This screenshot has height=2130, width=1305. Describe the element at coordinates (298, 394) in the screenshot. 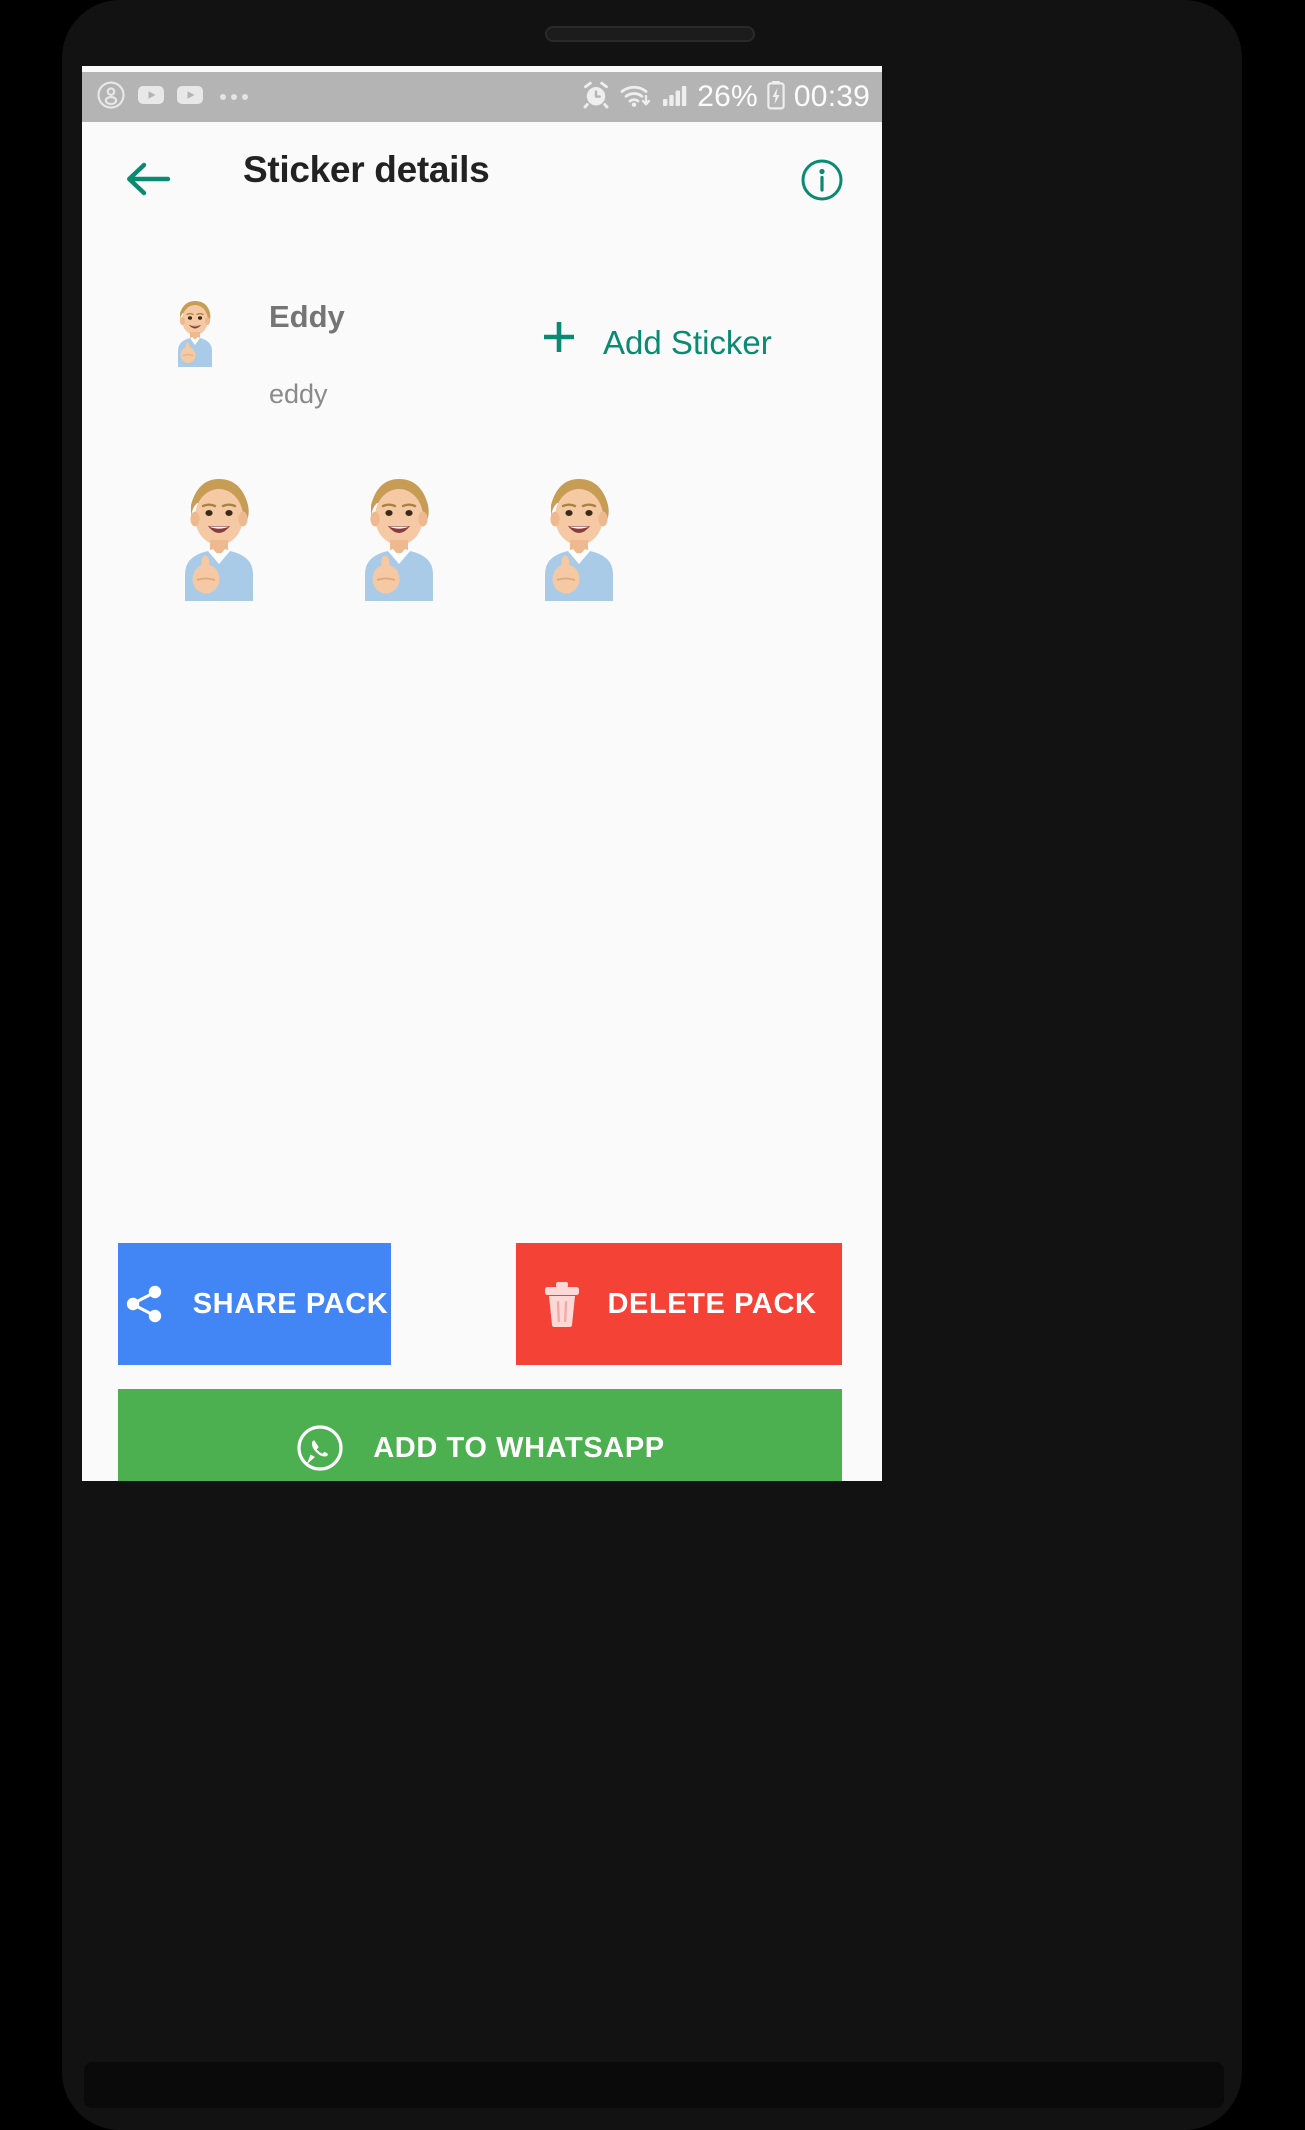

I see `pack-publisher: eddy` at that location.